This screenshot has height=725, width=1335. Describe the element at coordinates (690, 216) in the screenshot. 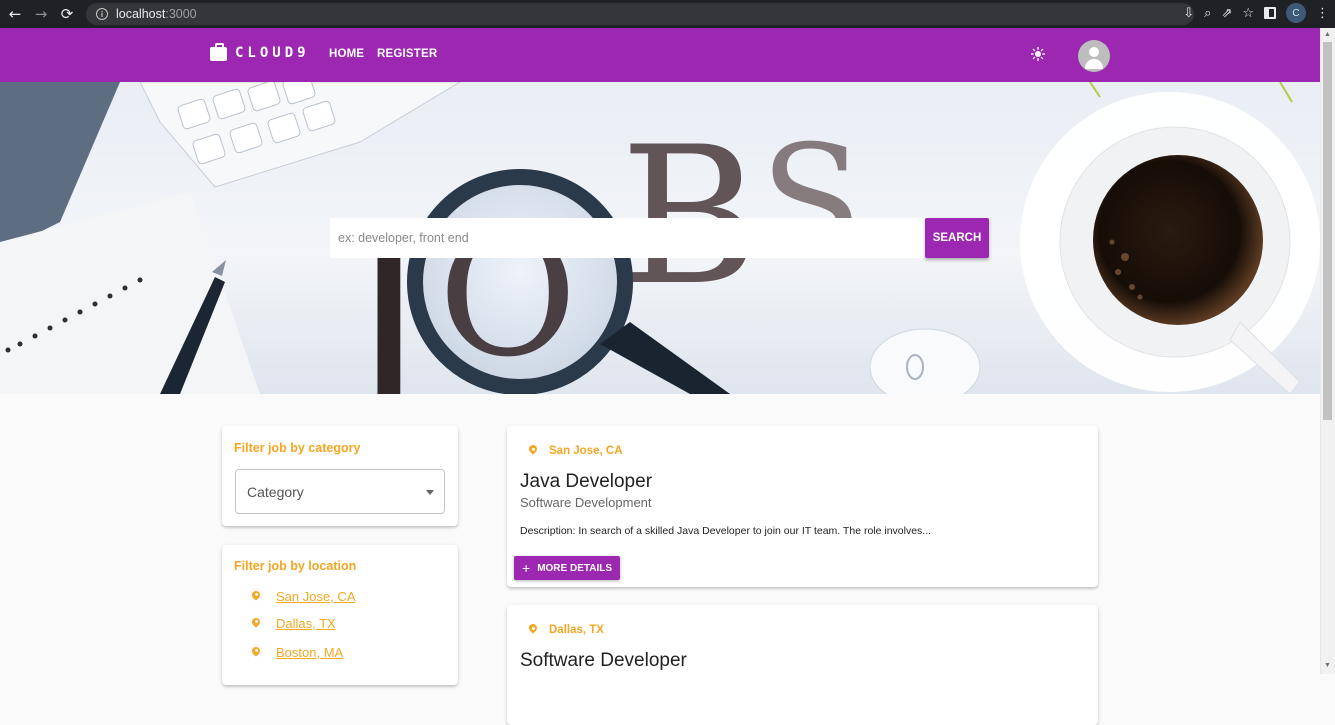

I see `svg-text: B` at that location.